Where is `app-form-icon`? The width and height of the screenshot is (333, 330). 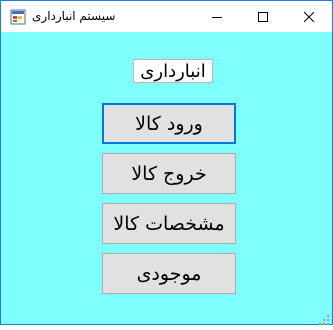
app-form-icon is located at coordinates (18, 17).